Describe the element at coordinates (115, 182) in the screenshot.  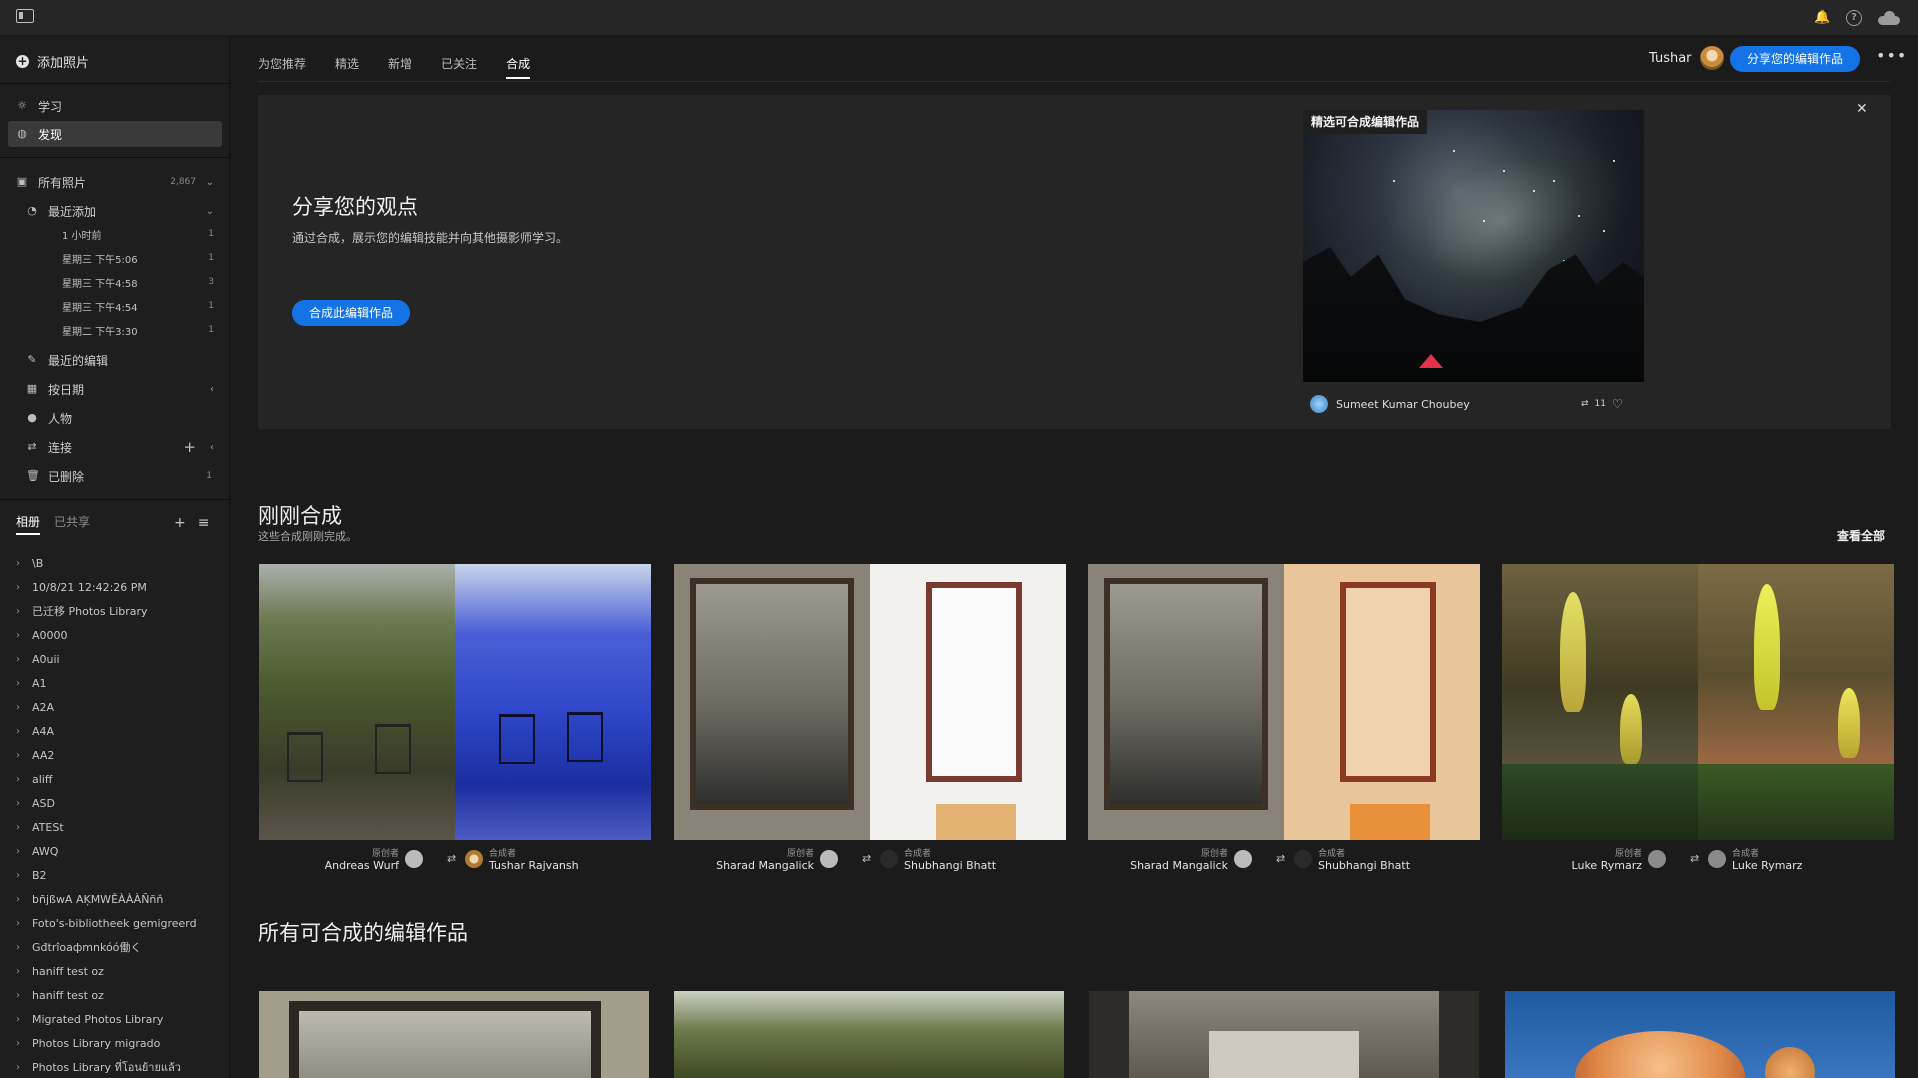
I see `sidebar-item-all-photos: ▣ 所有照片 2,867 ⌄` at that location.